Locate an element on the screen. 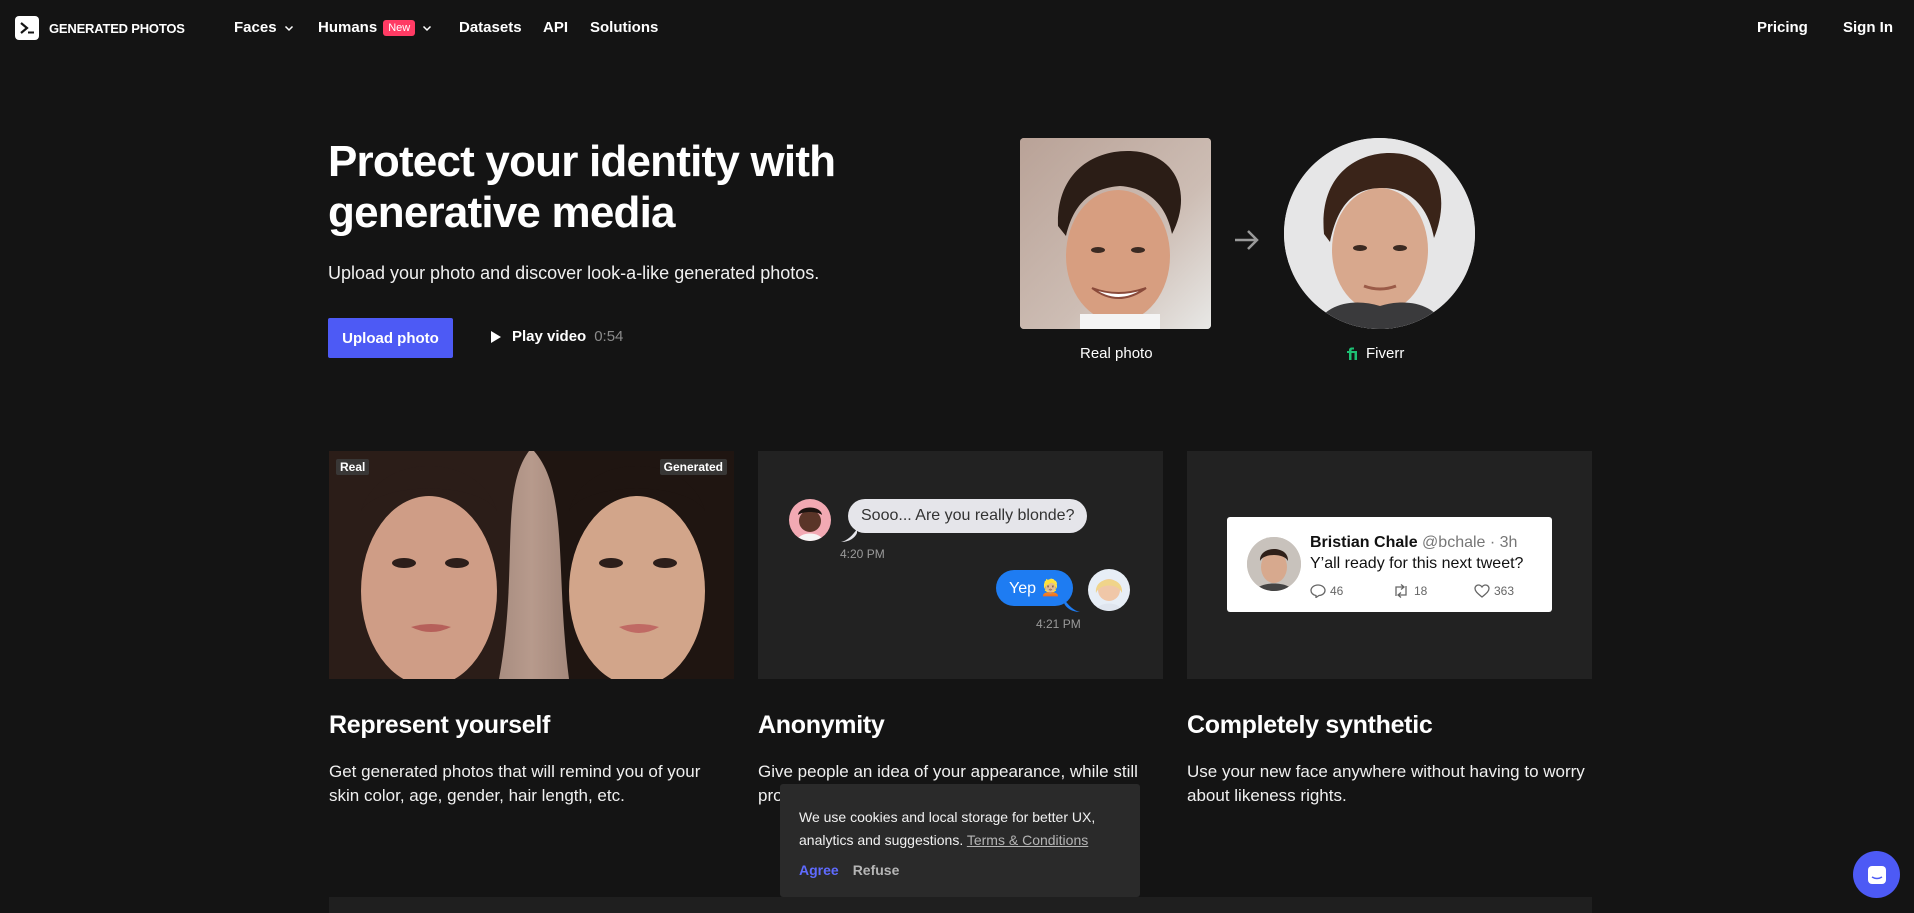  card-title-anonymity: Anonymity is located at coordinates (821, 725).